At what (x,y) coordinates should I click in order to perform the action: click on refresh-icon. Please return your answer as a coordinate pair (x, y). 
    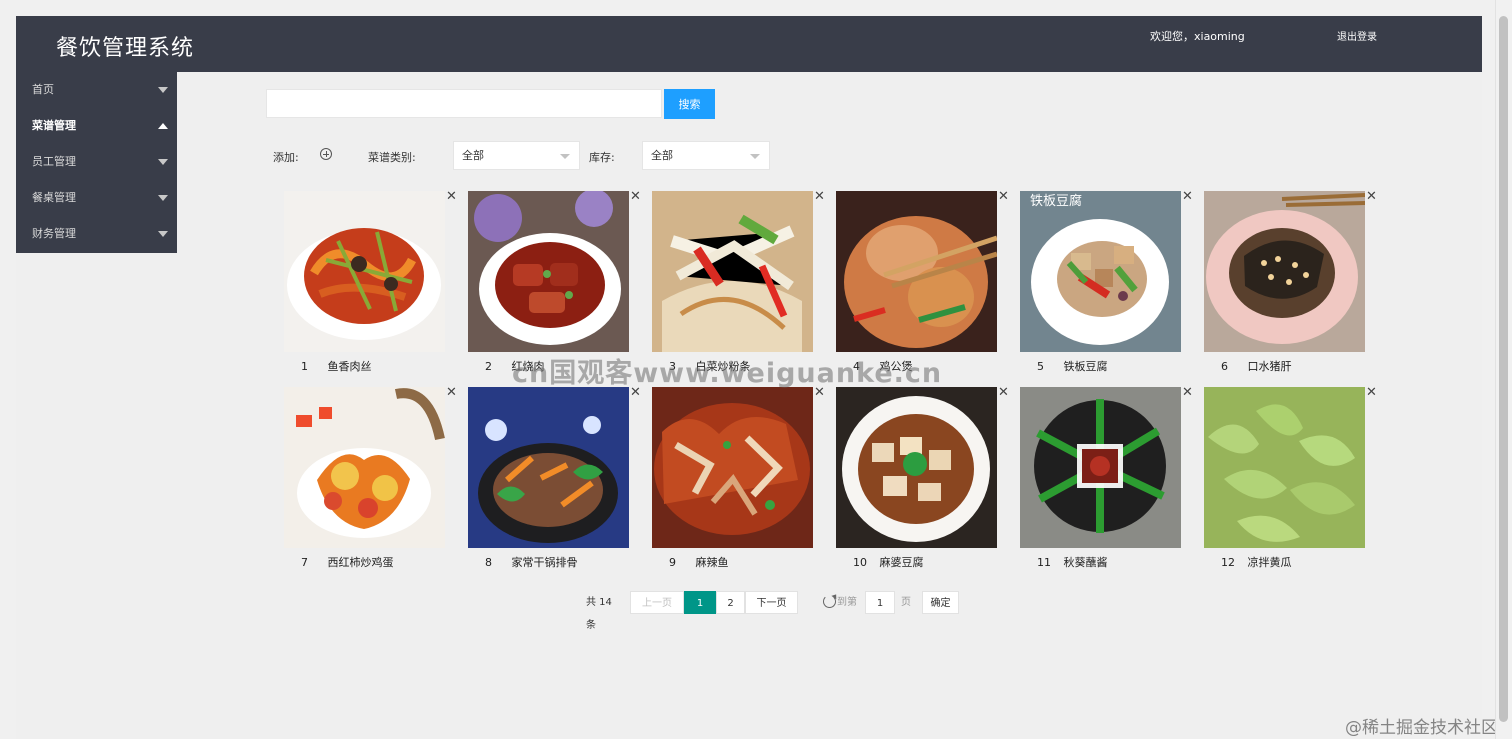
    Looking at the image, I should click on (829, 601).